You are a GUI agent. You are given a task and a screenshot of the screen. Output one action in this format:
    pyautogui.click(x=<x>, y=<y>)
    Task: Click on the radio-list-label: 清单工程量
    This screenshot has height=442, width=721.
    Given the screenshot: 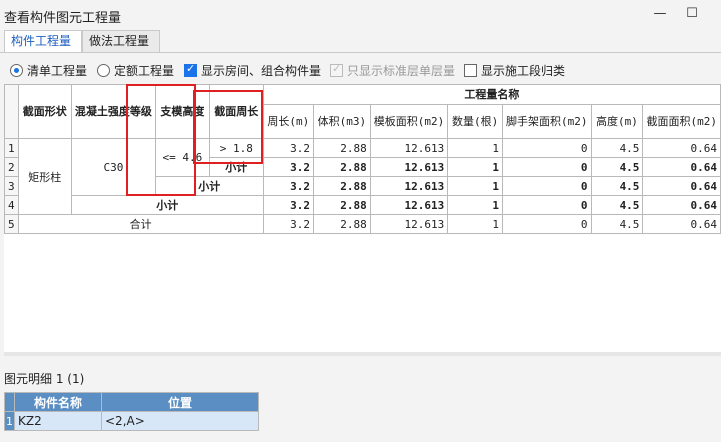 What is the action you would take?
    pyautogui.click(x=57, y=71)
    